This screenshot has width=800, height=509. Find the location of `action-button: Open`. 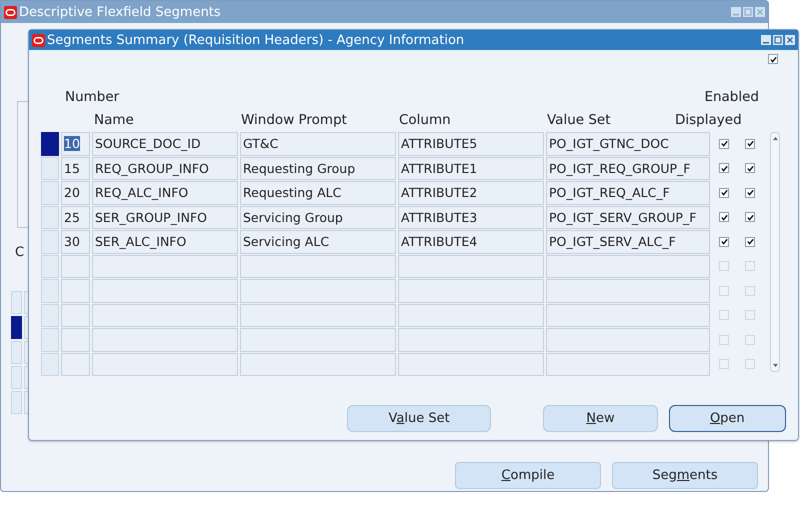

action-button: Open is located at coordinates (727, 418).